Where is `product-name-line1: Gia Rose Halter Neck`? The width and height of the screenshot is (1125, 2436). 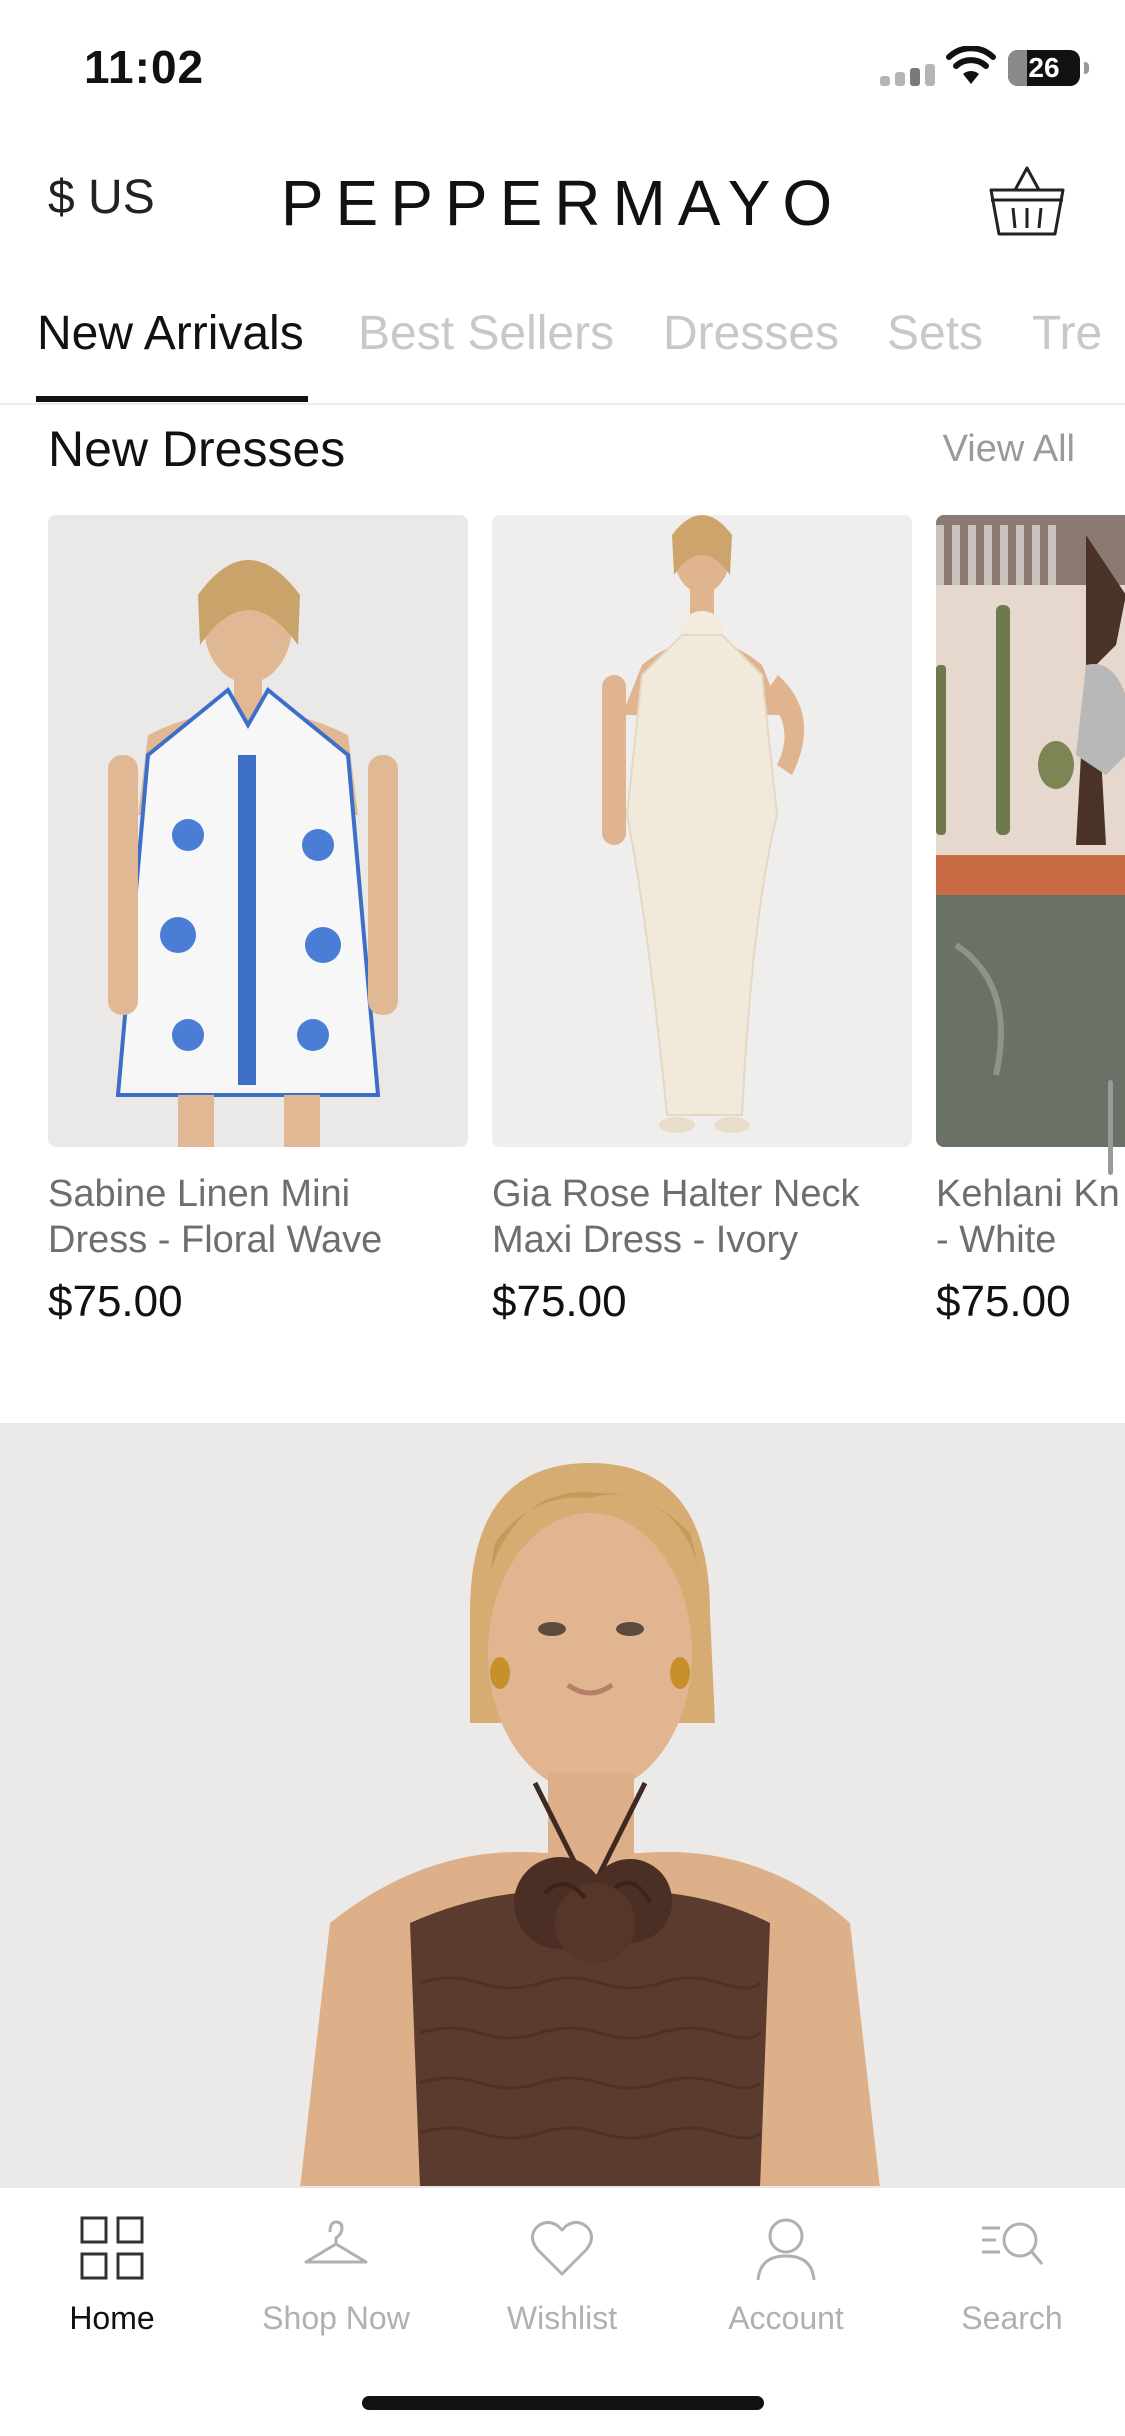
product-name-line1: Gia Rose Halter Neck is located at coordinates (676, 1194).